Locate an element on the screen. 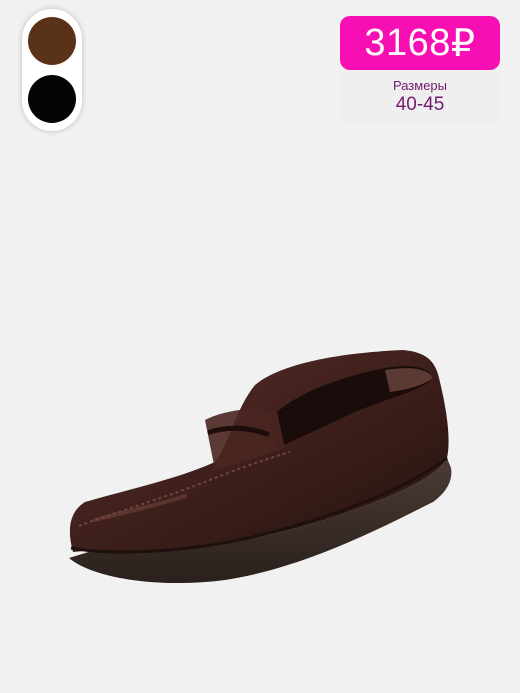 The height and width of the screenshot is (693, 520). color-swatch-black is located at coordinates (52, 99).